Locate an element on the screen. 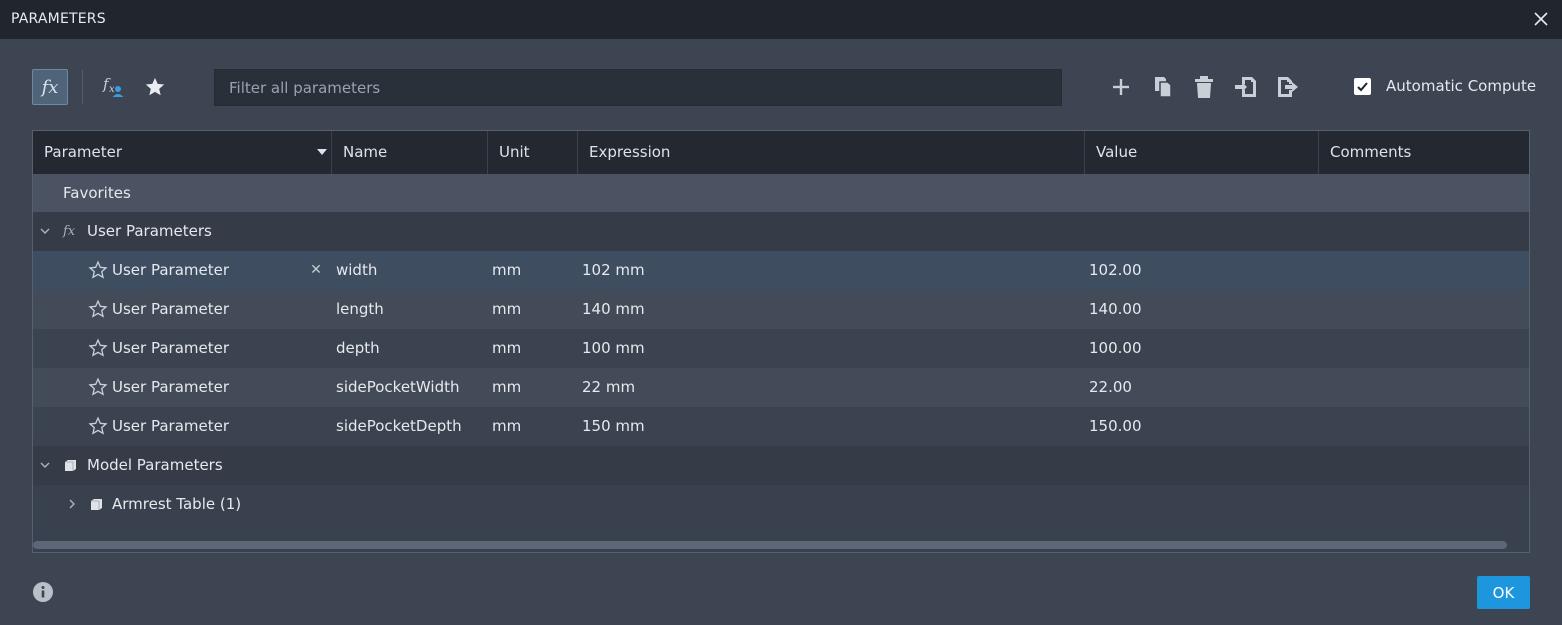 This screenshot has width=1562, height=625. add-parameter-button is located at coordinates (1121, 87).